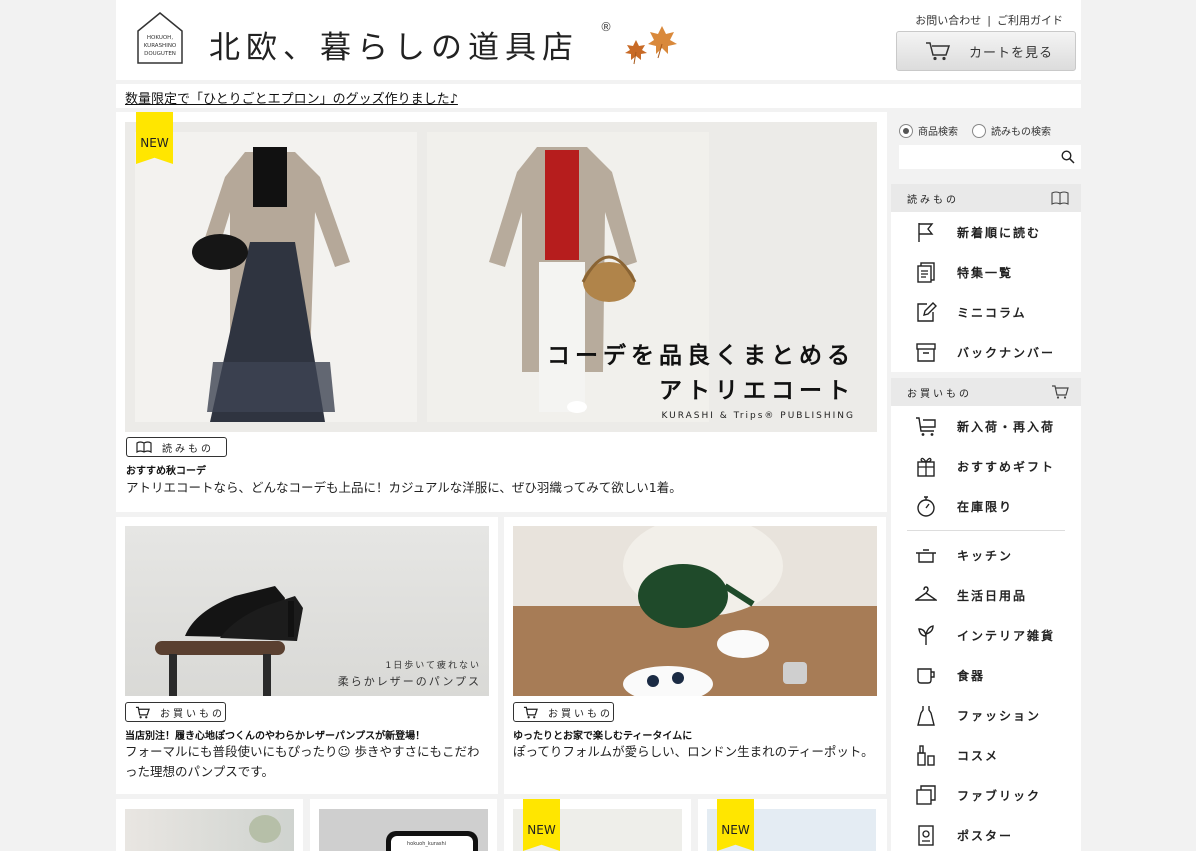 The width and height of the screenshot is (1196, 851). Describe the element at coordinates (307, 611) in the screenshot. I see `pumps-image: 1日歩いて疲れない 柔らかレザーのパンプス` at that location.